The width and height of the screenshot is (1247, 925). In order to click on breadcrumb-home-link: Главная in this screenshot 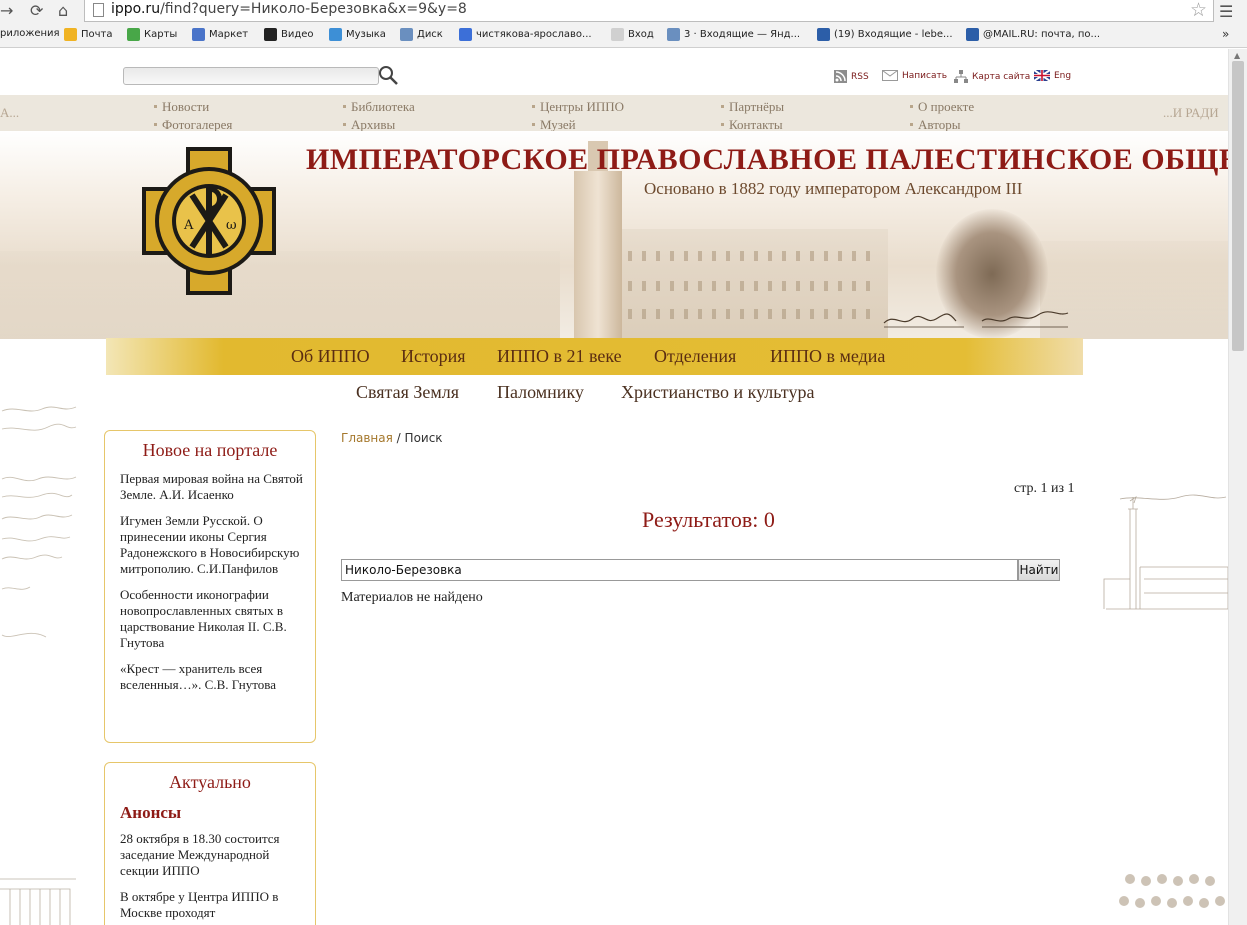, I will do `click(367, 438)`.